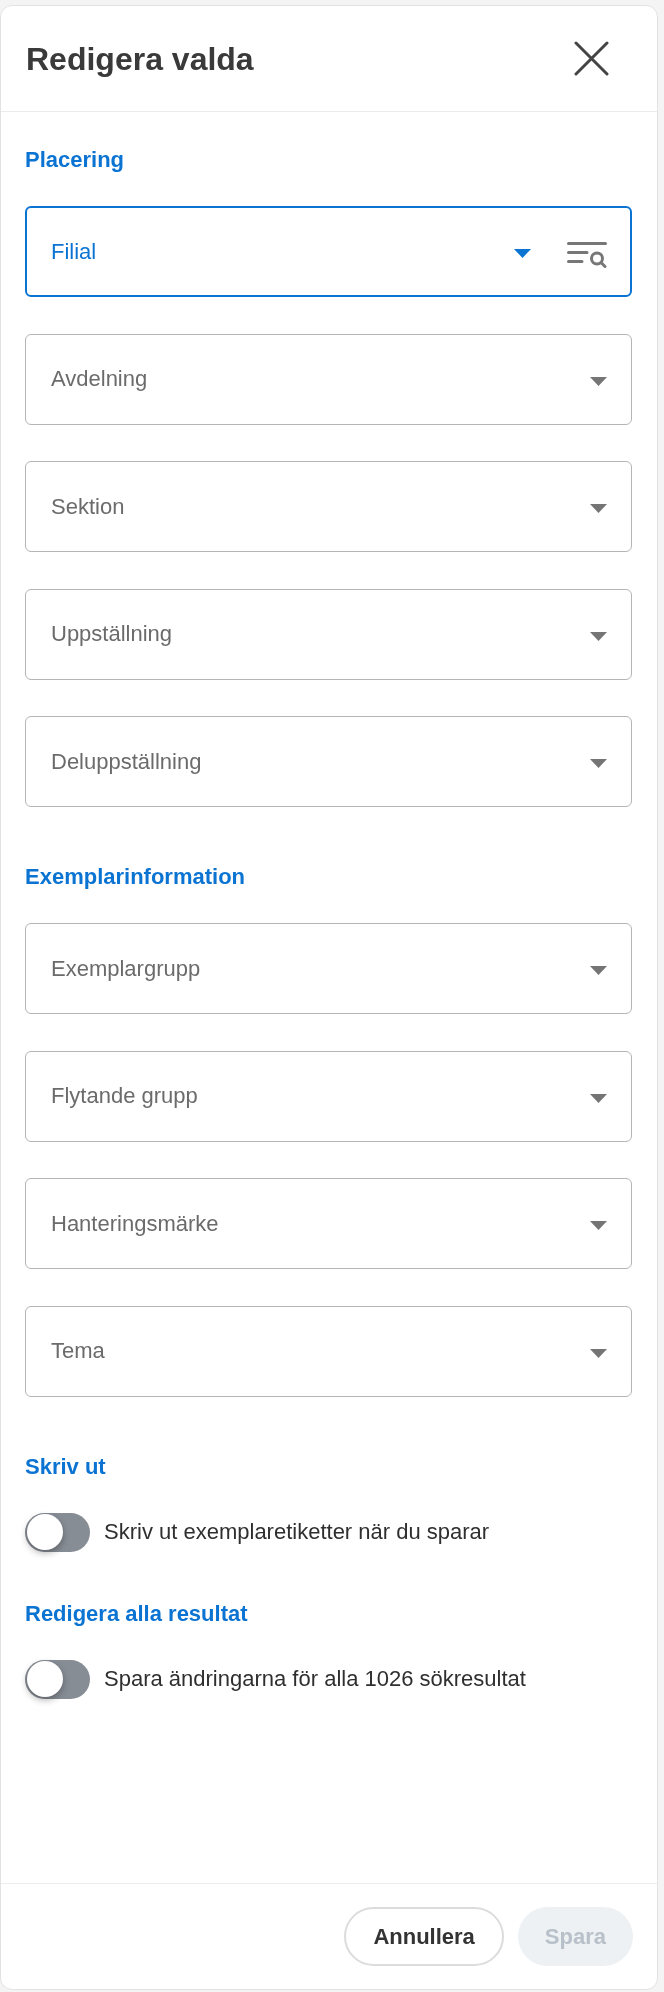 This screenshot has width=664, height=1992. I want to click on dialog-title: Redigera valda, so click(140, 59).